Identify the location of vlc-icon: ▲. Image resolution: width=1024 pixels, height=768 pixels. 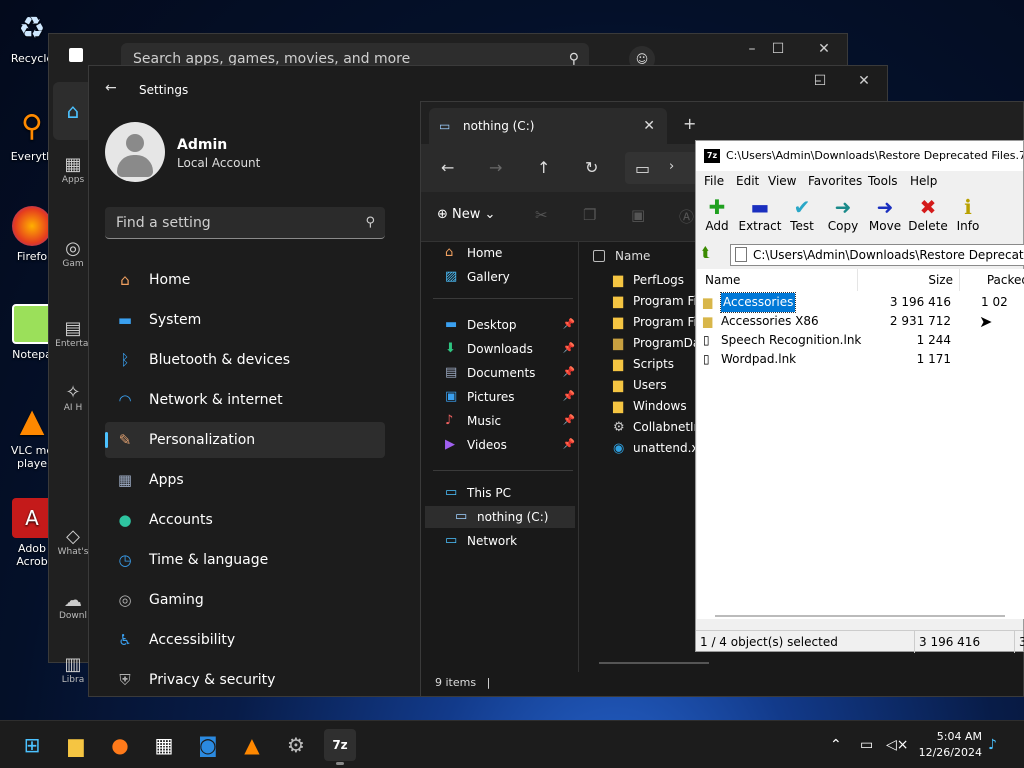
(252, 745).